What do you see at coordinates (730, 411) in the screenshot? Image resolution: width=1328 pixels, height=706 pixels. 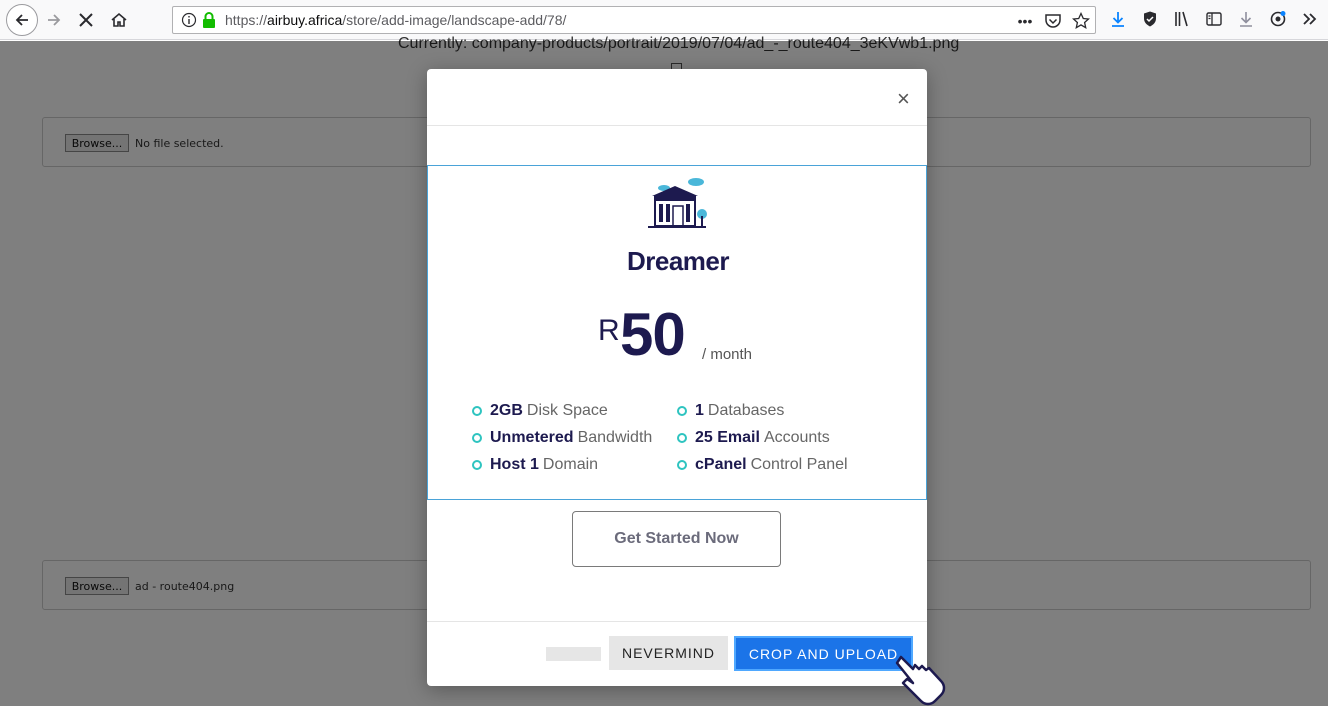 I see `feature-item: 1 Databases` at bounding box center [730, 411].